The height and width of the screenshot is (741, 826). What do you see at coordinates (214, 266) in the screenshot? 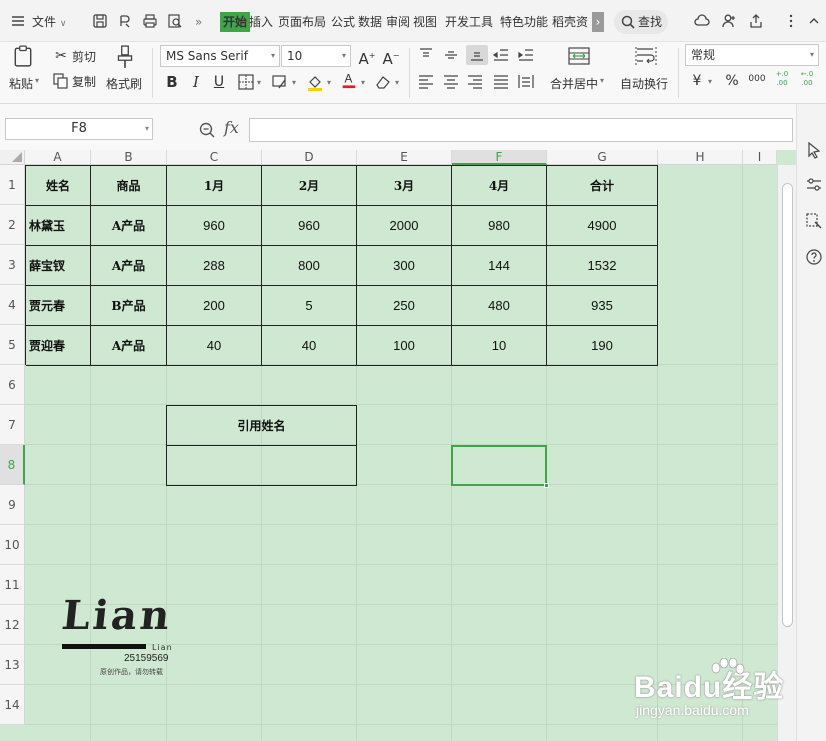
I see `cell-c3: 288` at bounding box center [214, 266].